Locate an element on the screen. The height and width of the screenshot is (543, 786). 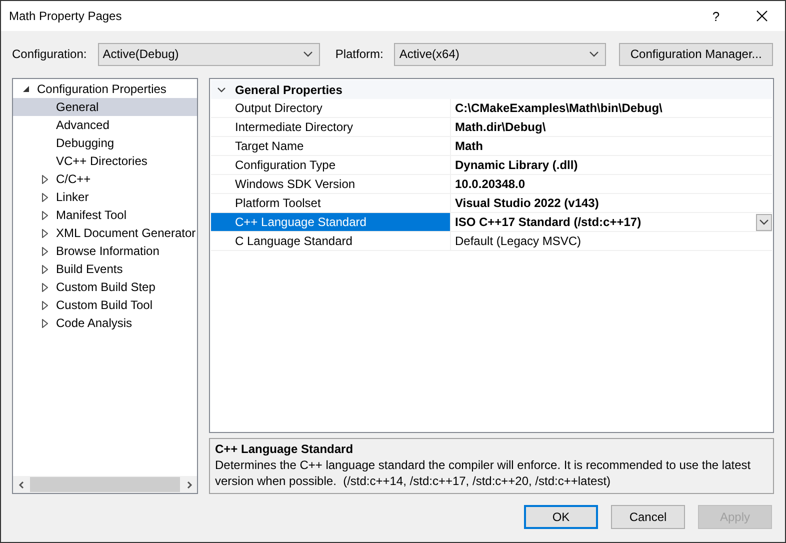
property-value: Visual Studio 2022 (v143) is located at coordinates (527, 203).